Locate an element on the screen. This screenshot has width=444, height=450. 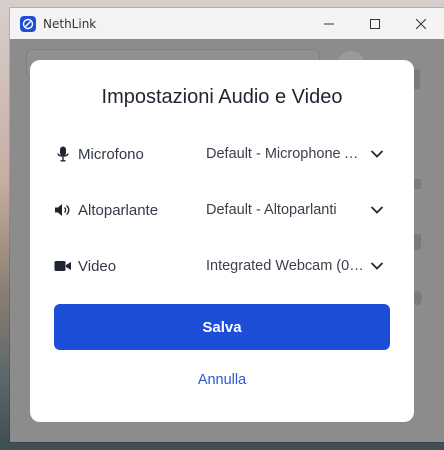
video-label: Video is located at coordinates (97, 266).